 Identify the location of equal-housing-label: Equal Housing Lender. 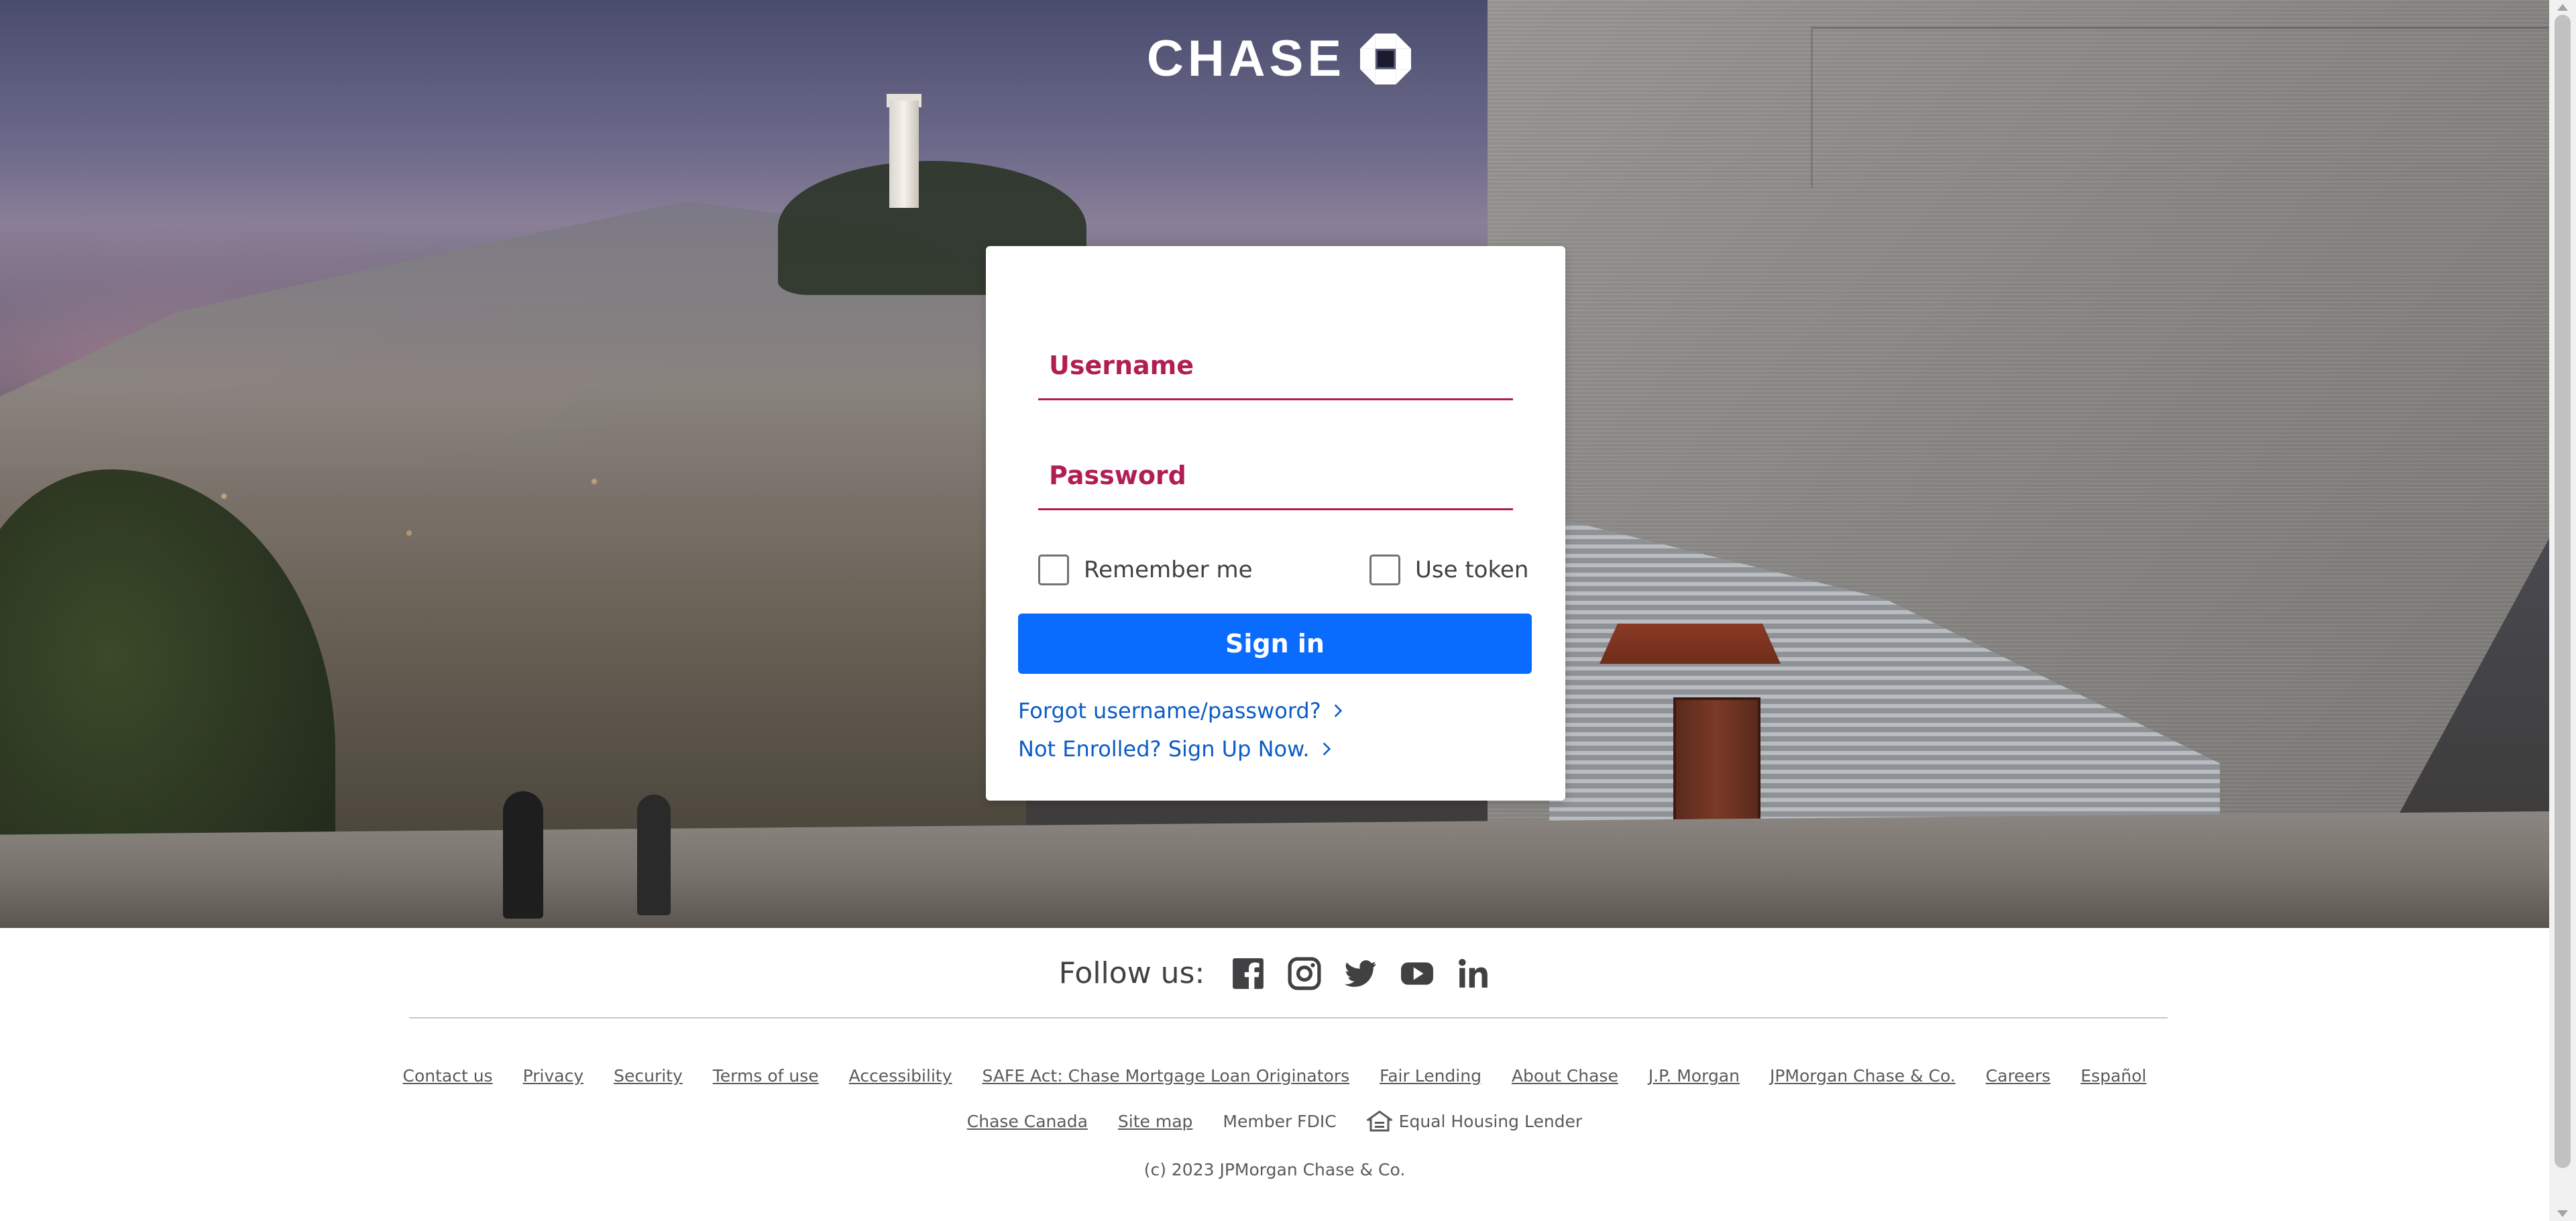
(1490, 1121).